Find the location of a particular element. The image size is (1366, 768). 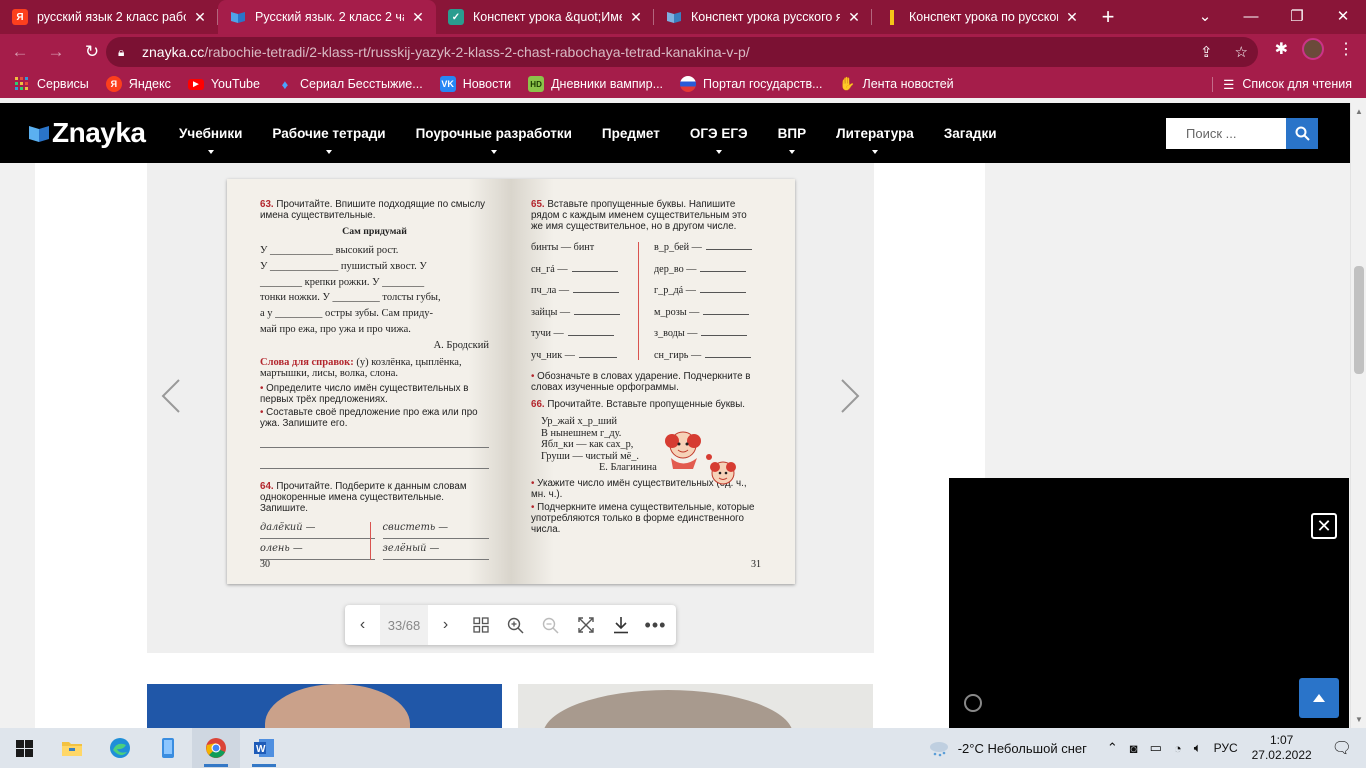

column-divider is located at coordinates (638, 301).